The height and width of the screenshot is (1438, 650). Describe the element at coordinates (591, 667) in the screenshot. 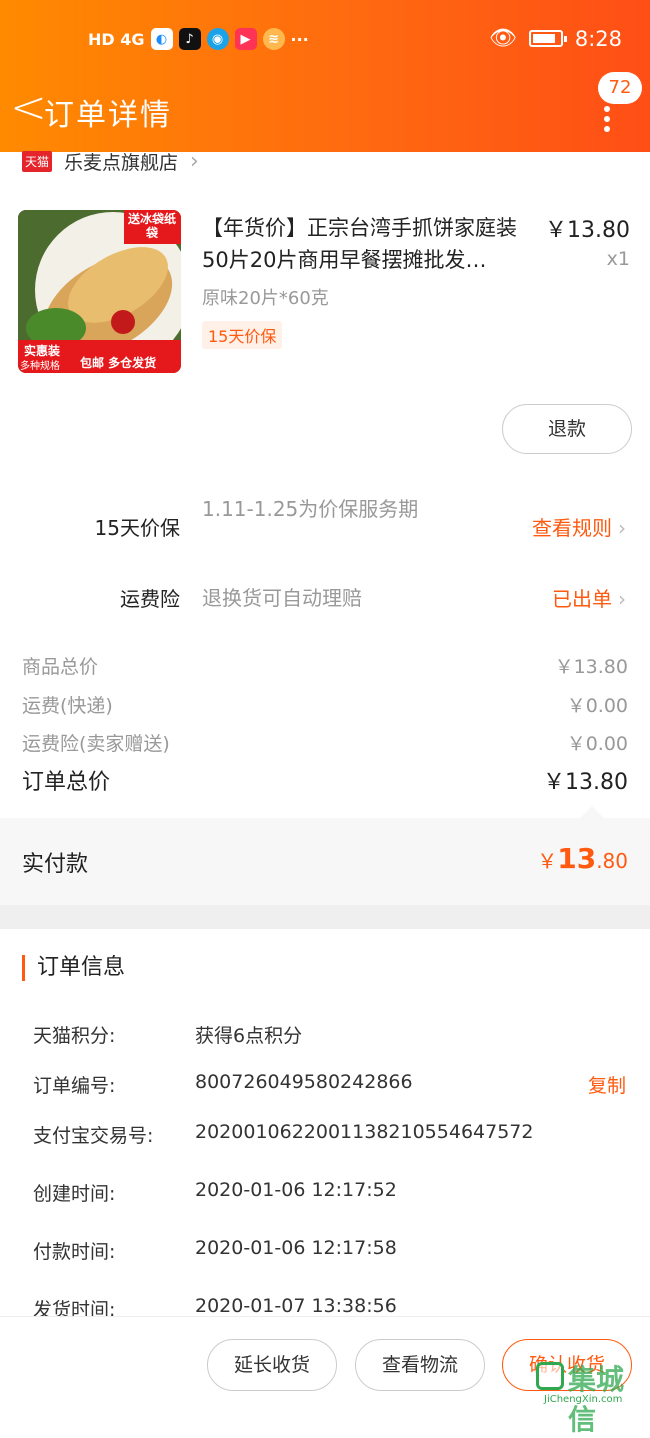

I see `fee-value: ￥13.80` at that location.